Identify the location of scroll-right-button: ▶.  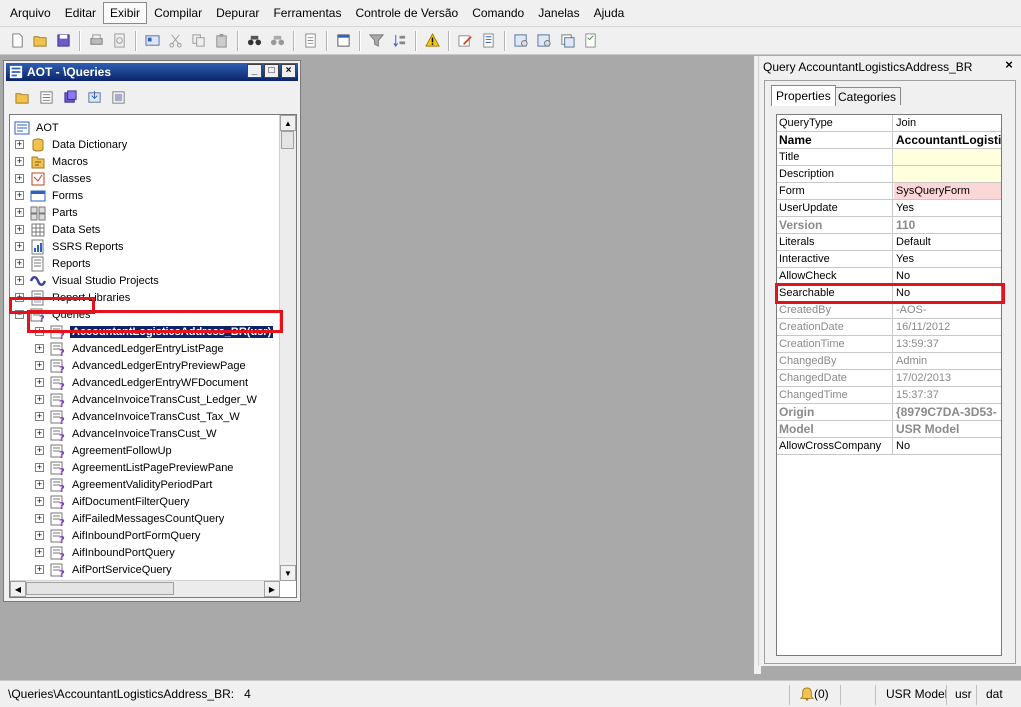
(272, 589).